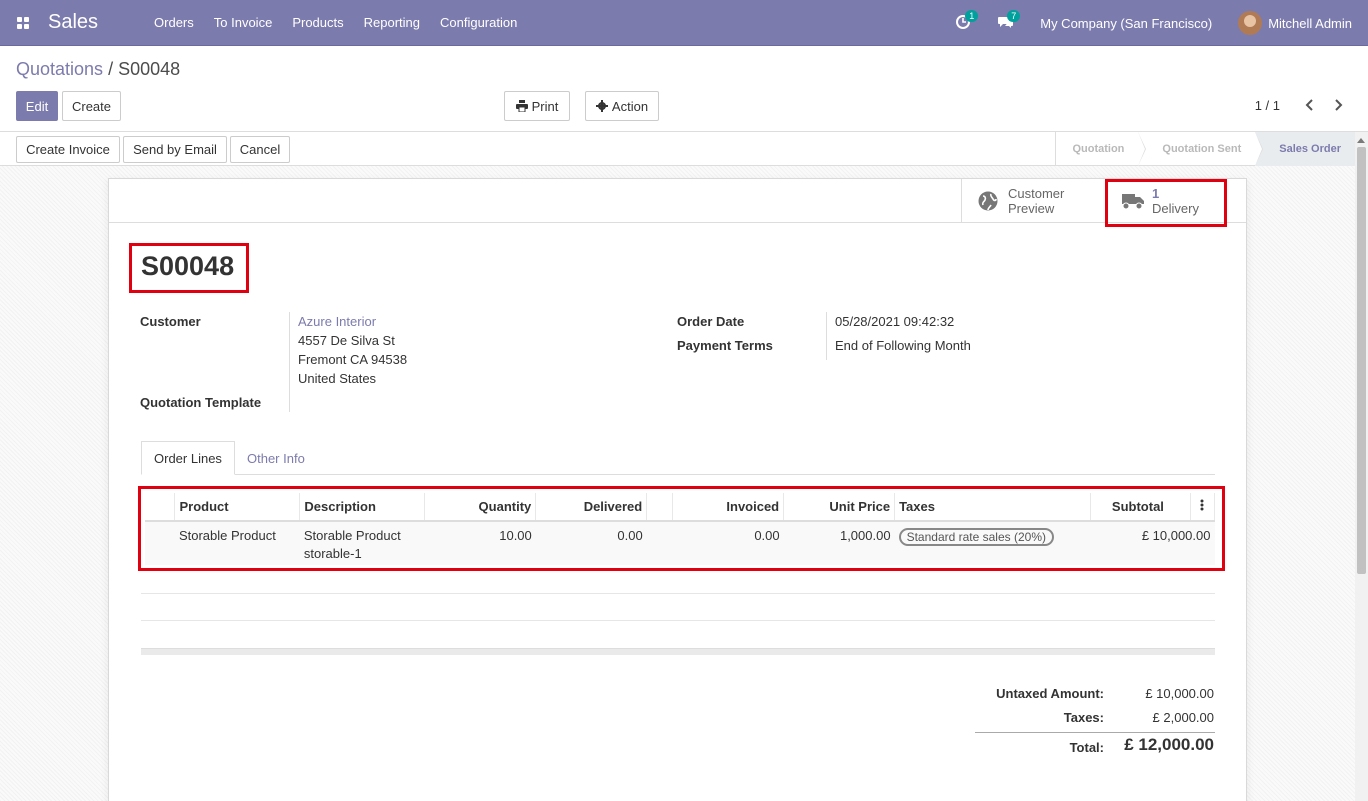 The height and width of the screenshot is (801, 1368). I want to click on pager-value: 1 / 1, so click(1267, 105).